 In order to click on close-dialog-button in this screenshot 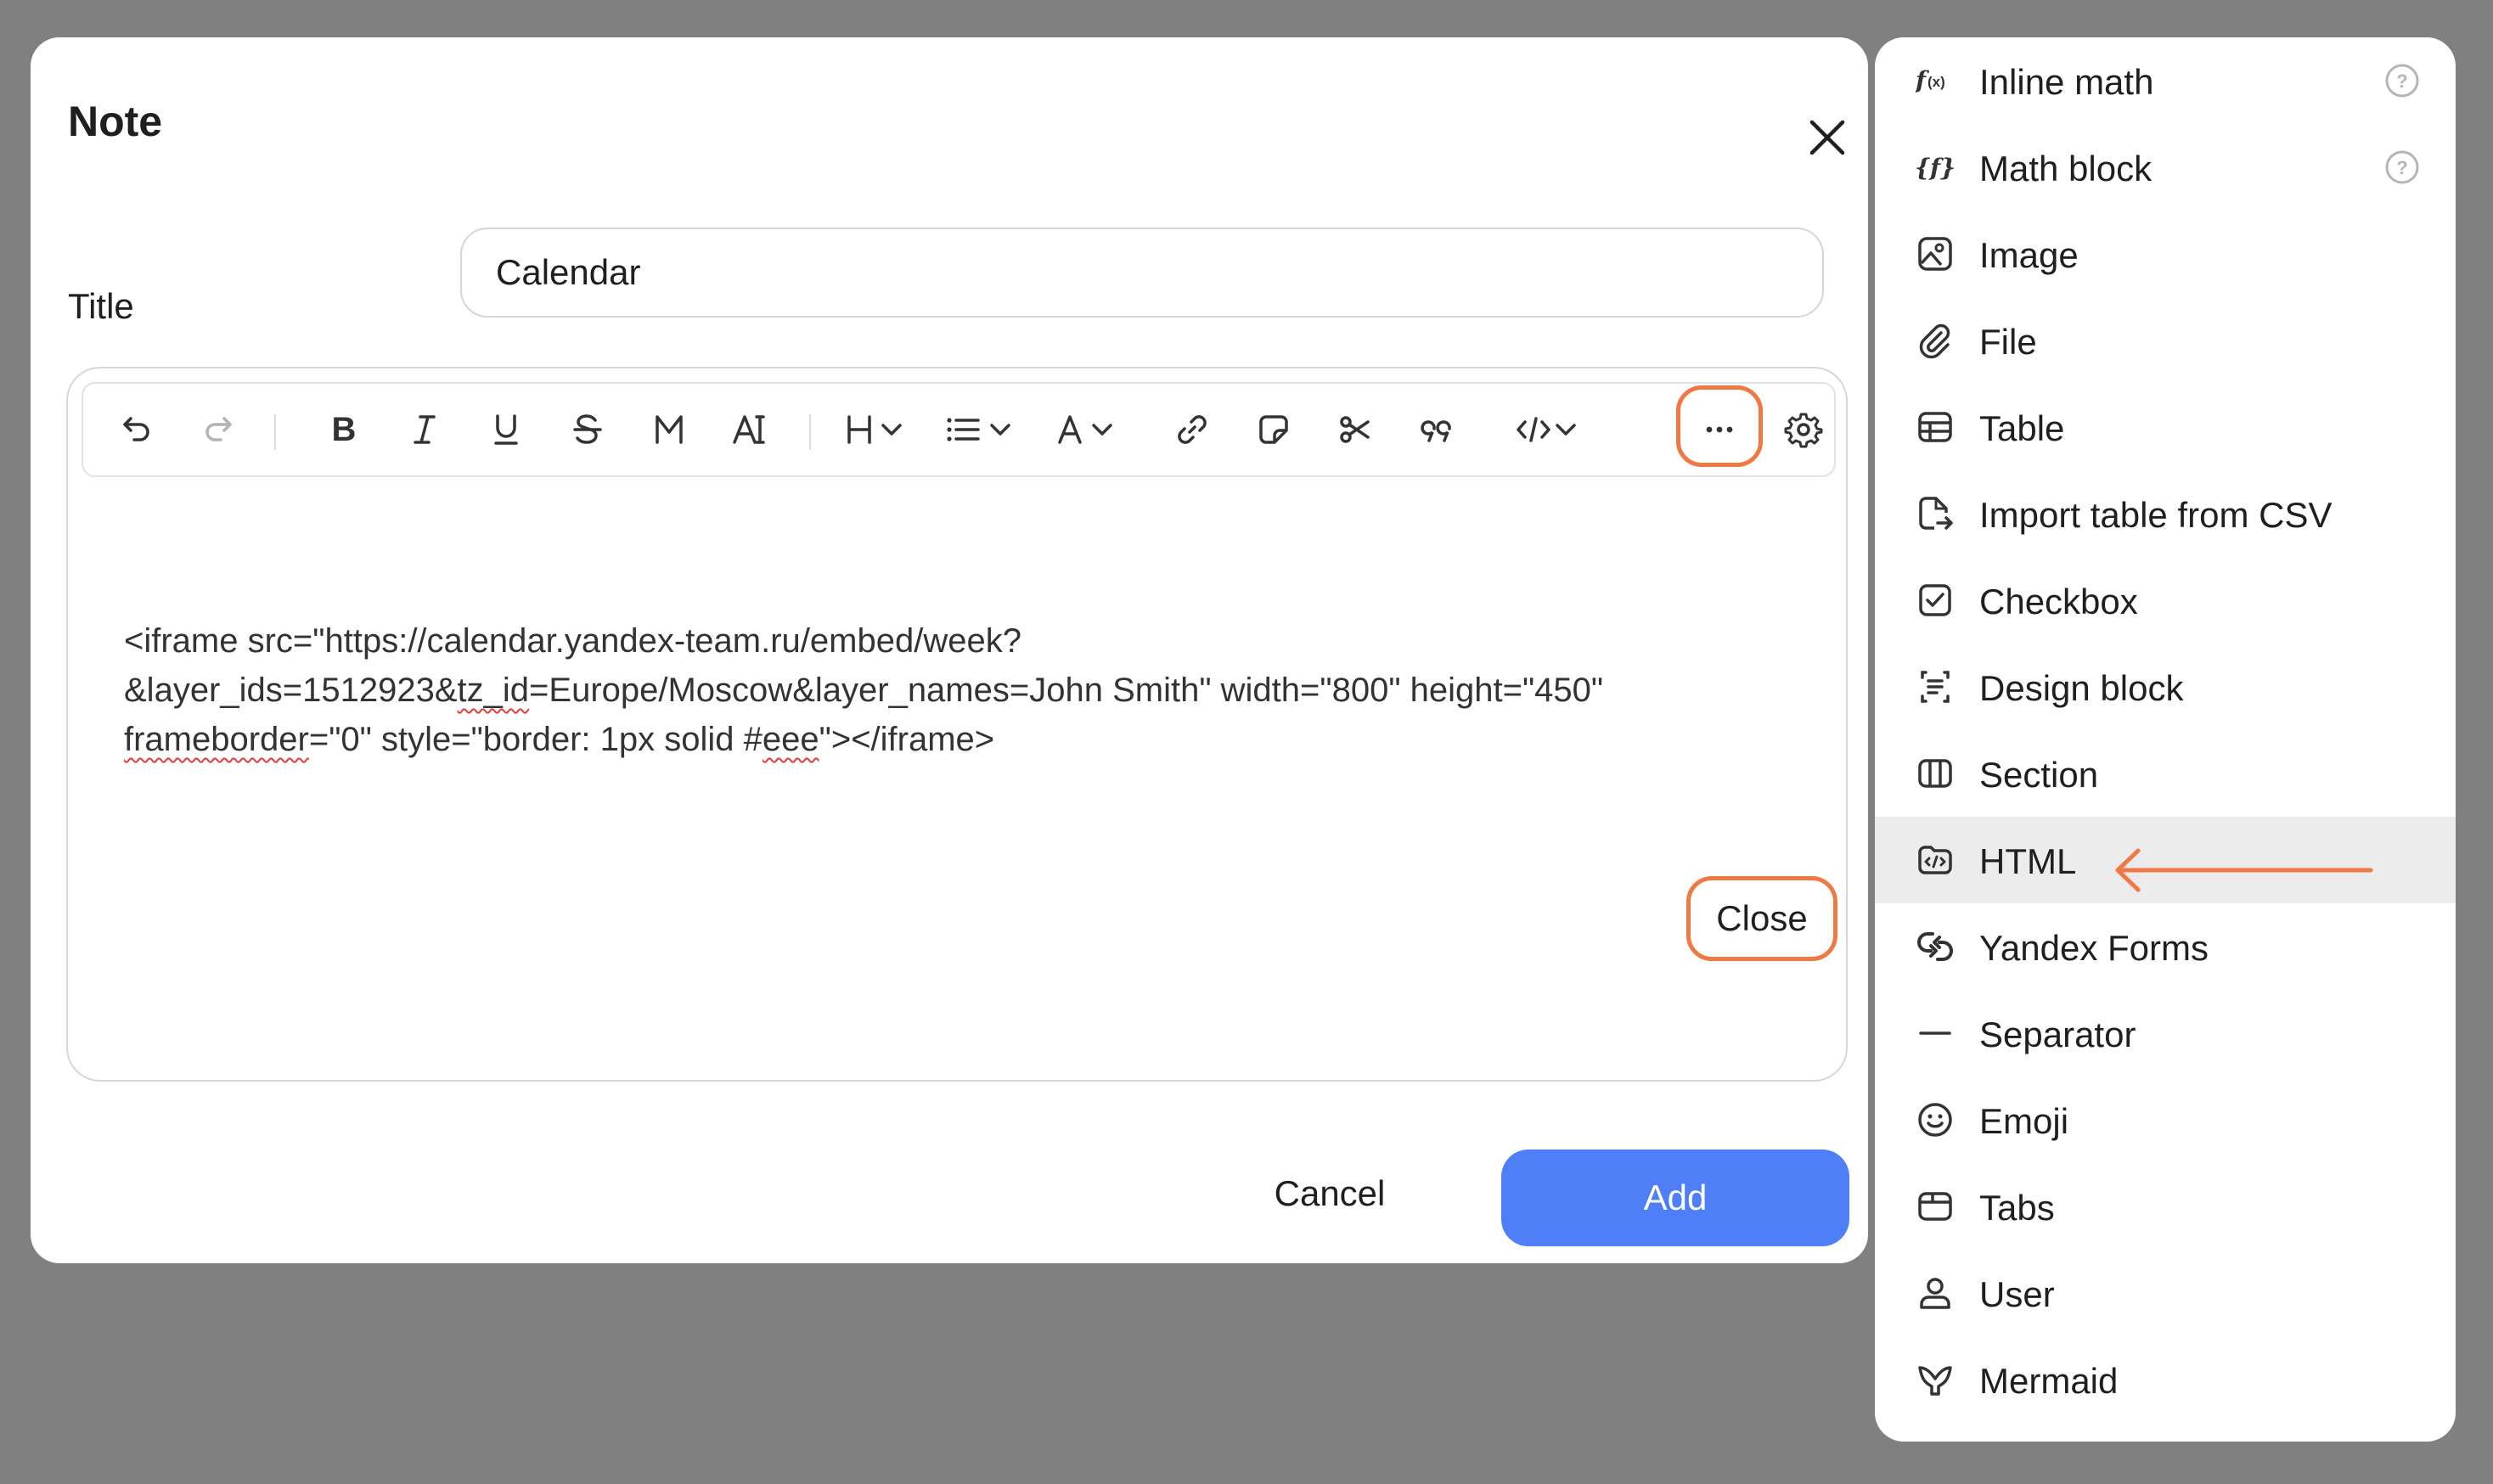, I will do `click(1828, 138)`.